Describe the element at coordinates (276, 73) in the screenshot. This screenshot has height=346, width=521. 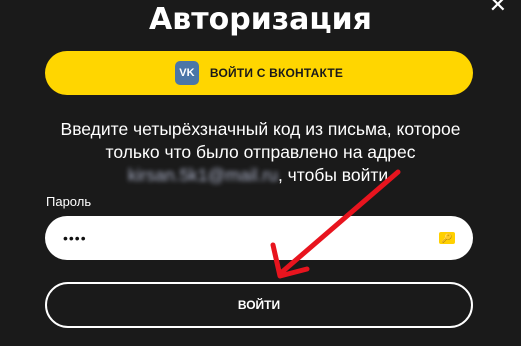
I see `vk-login-label: ВОЙТИ С ВКОНТАКТЕ` at that location.